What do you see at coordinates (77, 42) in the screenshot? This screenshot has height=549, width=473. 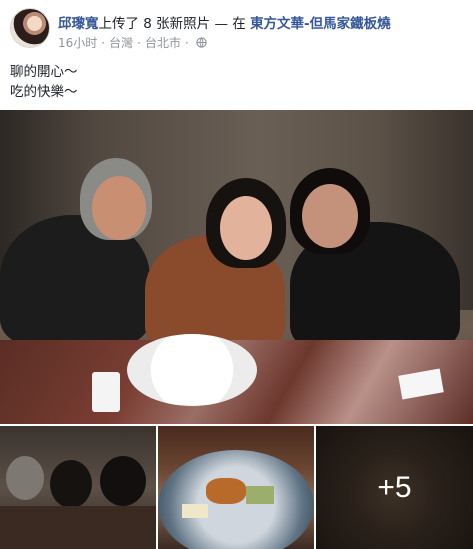 I see `post-timestamp: 16小时` at bounding box center [77, 42].